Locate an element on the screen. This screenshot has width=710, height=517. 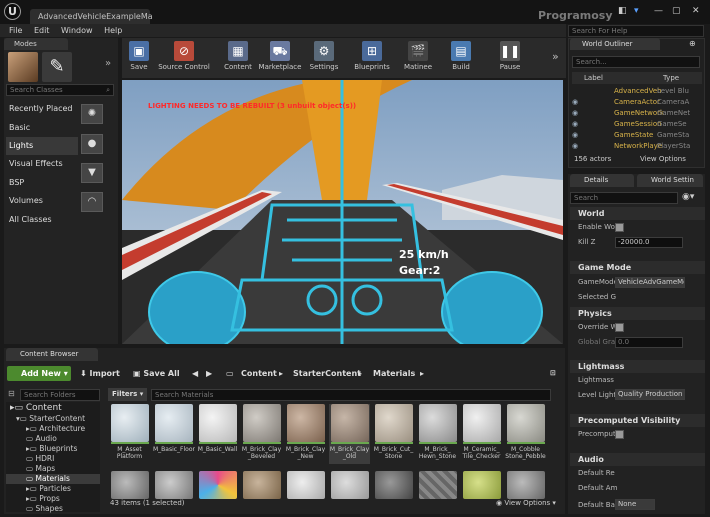
asset-tile: M_Ceramic_ Tile_Checker is located at coordinates (481, 434).